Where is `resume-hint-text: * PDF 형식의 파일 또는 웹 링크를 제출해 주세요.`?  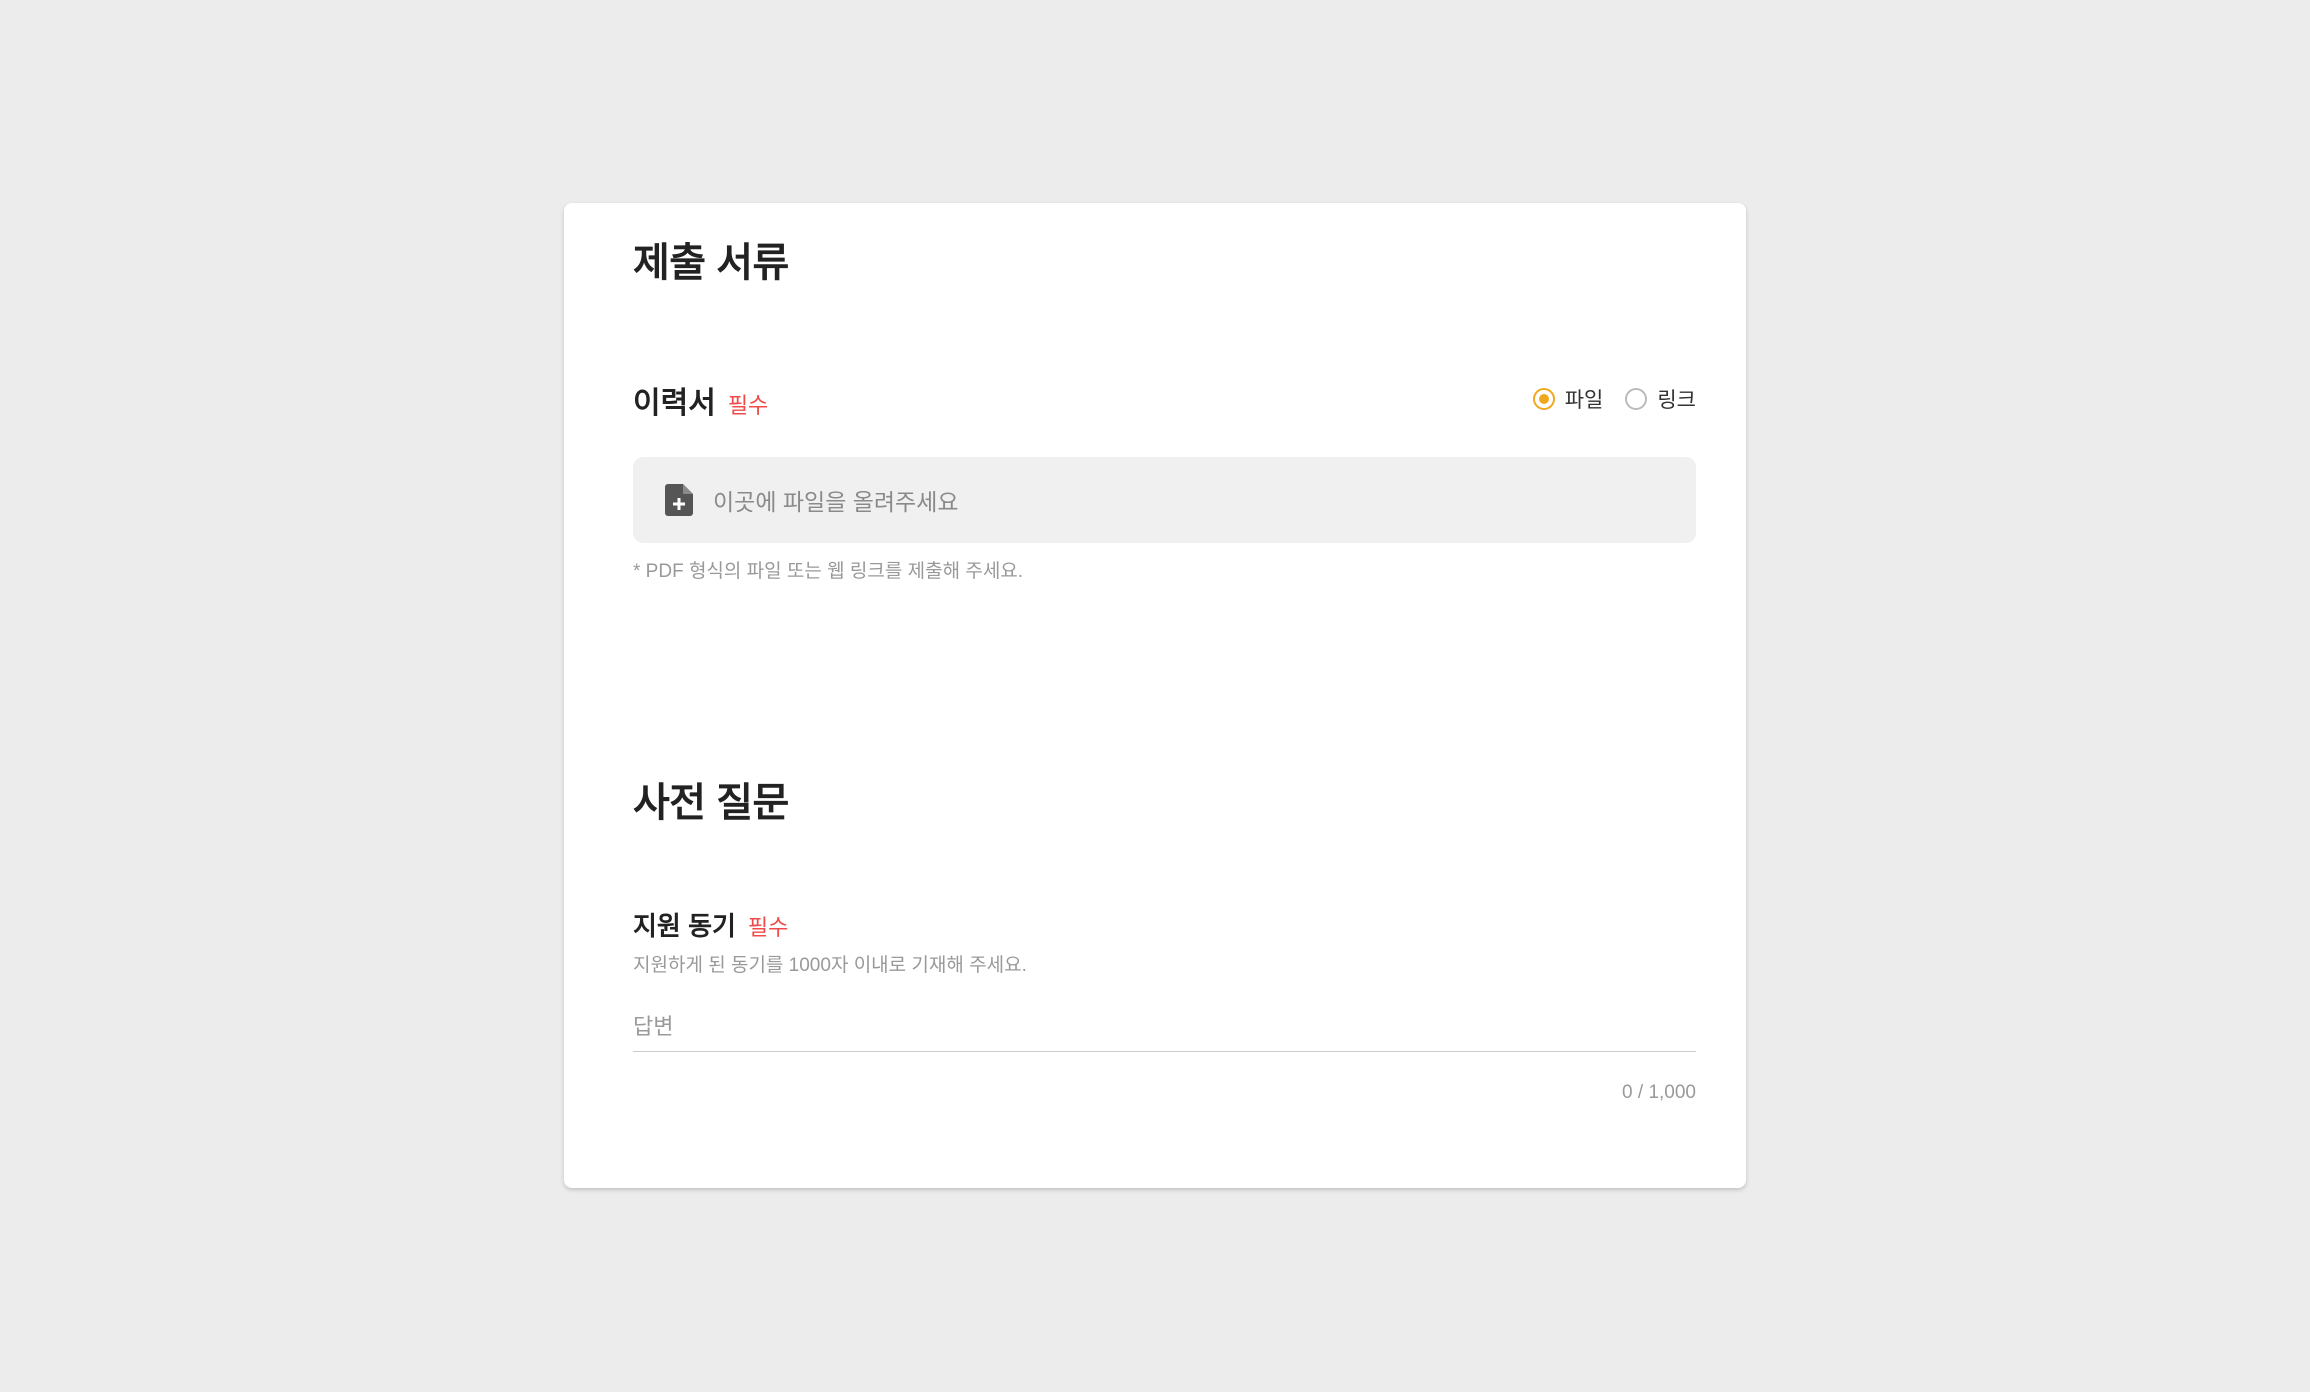
resume-hint-text: * PDF 형식의 파일 또는 웹 링크를 제출해 주세요. is located at coordinates (828, 571).